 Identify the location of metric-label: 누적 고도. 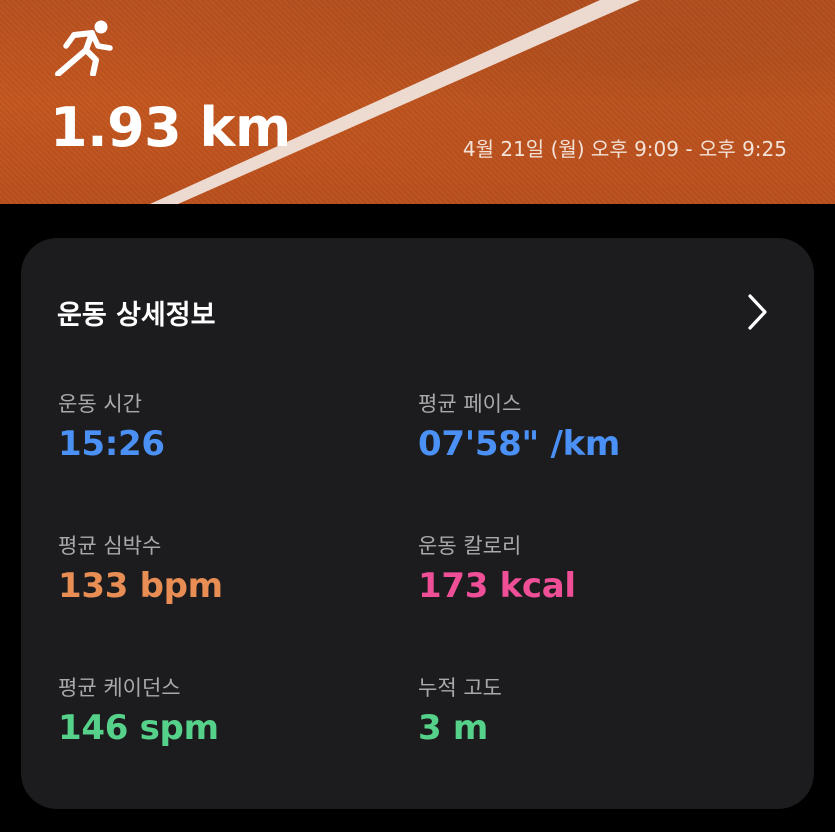
(460, 688).